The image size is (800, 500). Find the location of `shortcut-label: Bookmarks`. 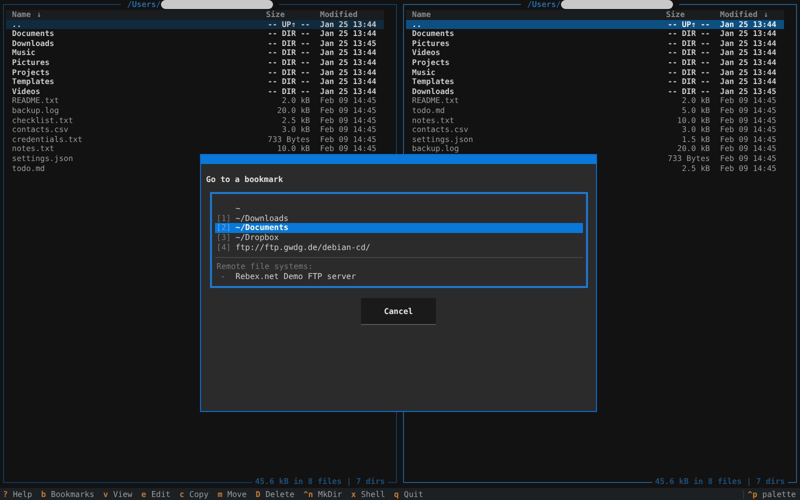

shortcut-label: Bookmarks is located at coordinates (72, 494).